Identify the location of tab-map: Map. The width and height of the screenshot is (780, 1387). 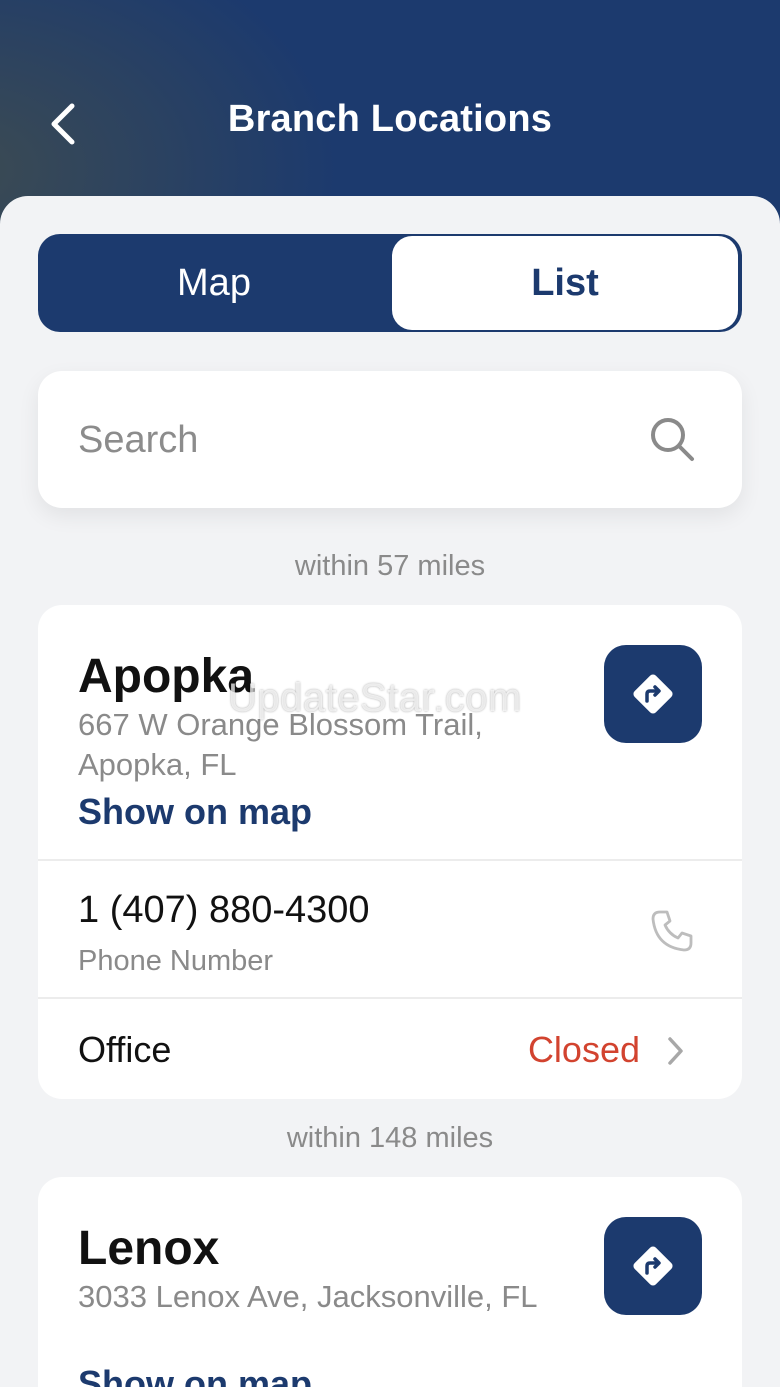
(214, 283).